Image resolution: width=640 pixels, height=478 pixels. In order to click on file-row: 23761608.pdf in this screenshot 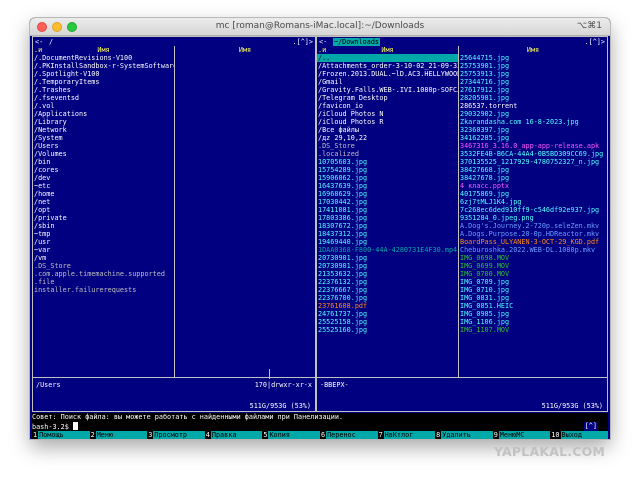, I will do `click(387, 306)`.